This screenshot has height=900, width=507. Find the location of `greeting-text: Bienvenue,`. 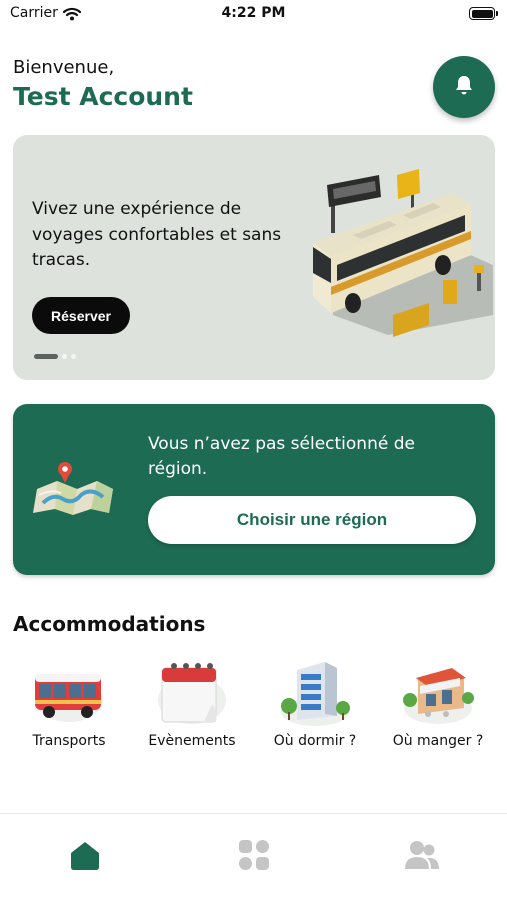

greeting-text: Bienvenue, is located at coordinates (64, 67).